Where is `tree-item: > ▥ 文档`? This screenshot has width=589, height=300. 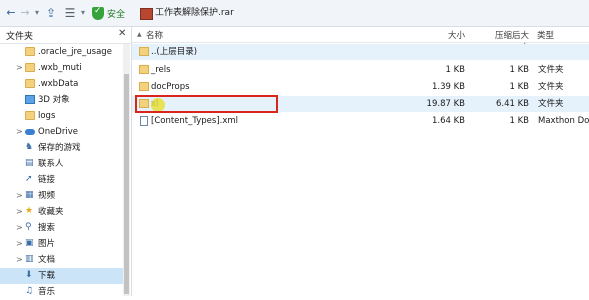
tree-item: > ▥ 文档 is located at coordinates (61, 260).